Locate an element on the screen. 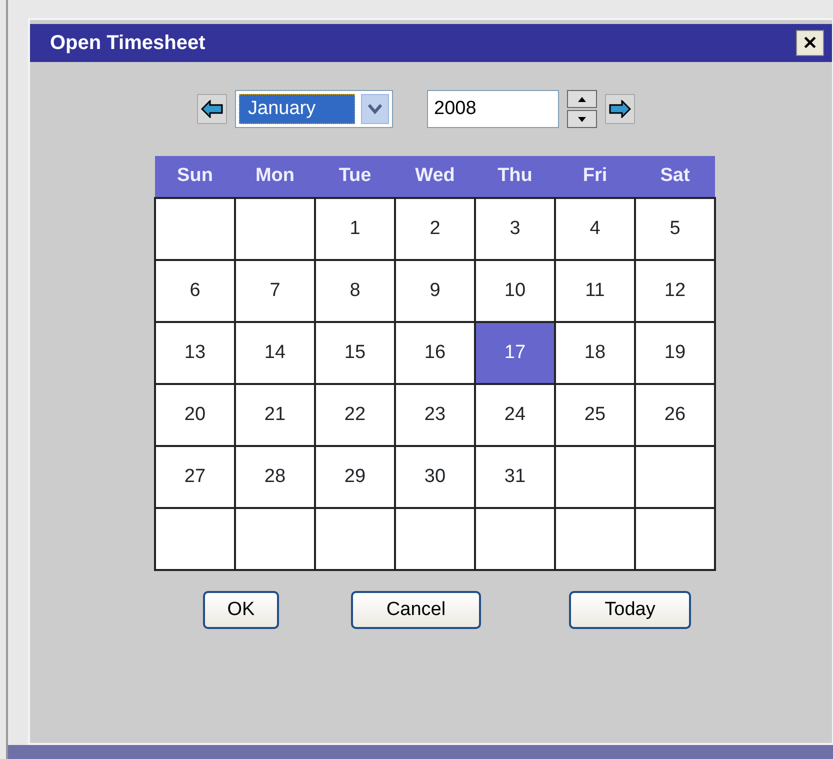 This screenshot has height=759, width=833. day-cell: 9 is located at coordinates (435, 291).